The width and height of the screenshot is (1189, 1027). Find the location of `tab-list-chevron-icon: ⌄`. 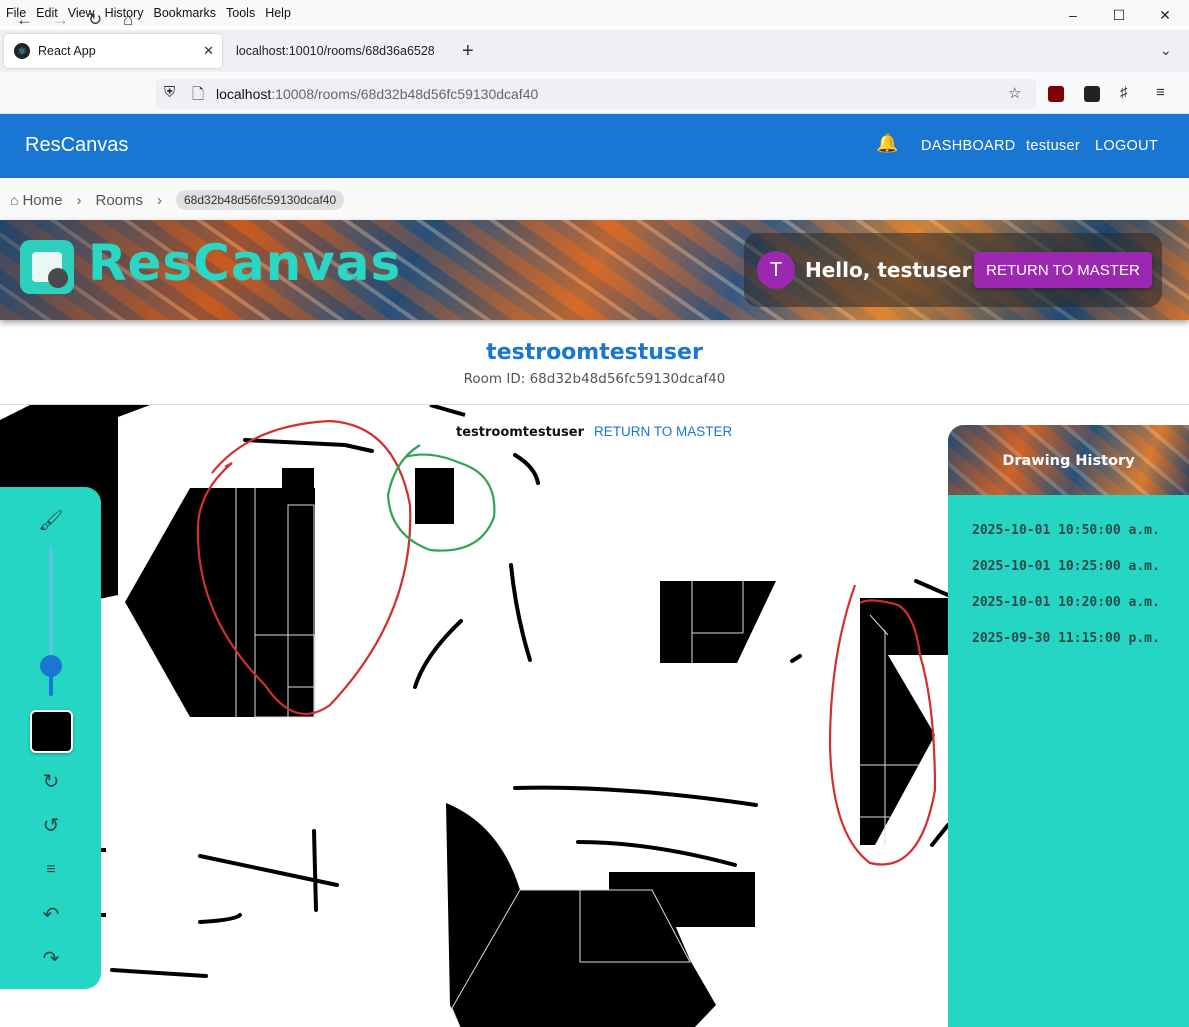

tab-list-chevron-icon: ⌄ is located at coordinates (1166, 50).